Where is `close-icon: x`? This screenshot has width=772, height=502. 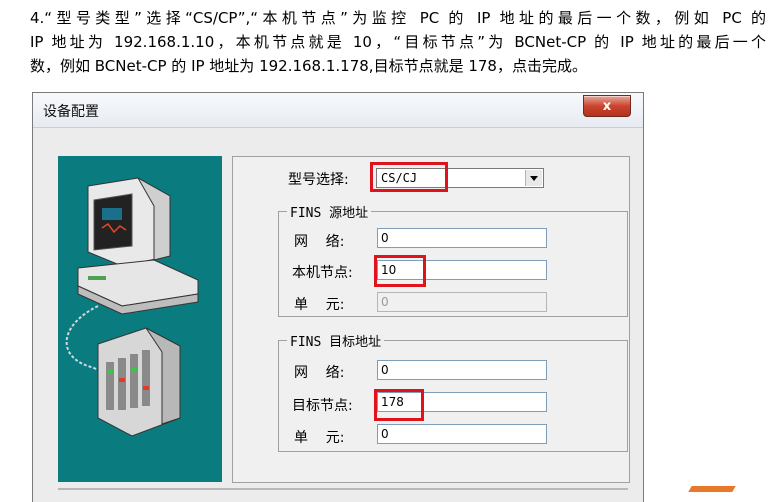
close-icon: x is located at coordinates (607, 106).